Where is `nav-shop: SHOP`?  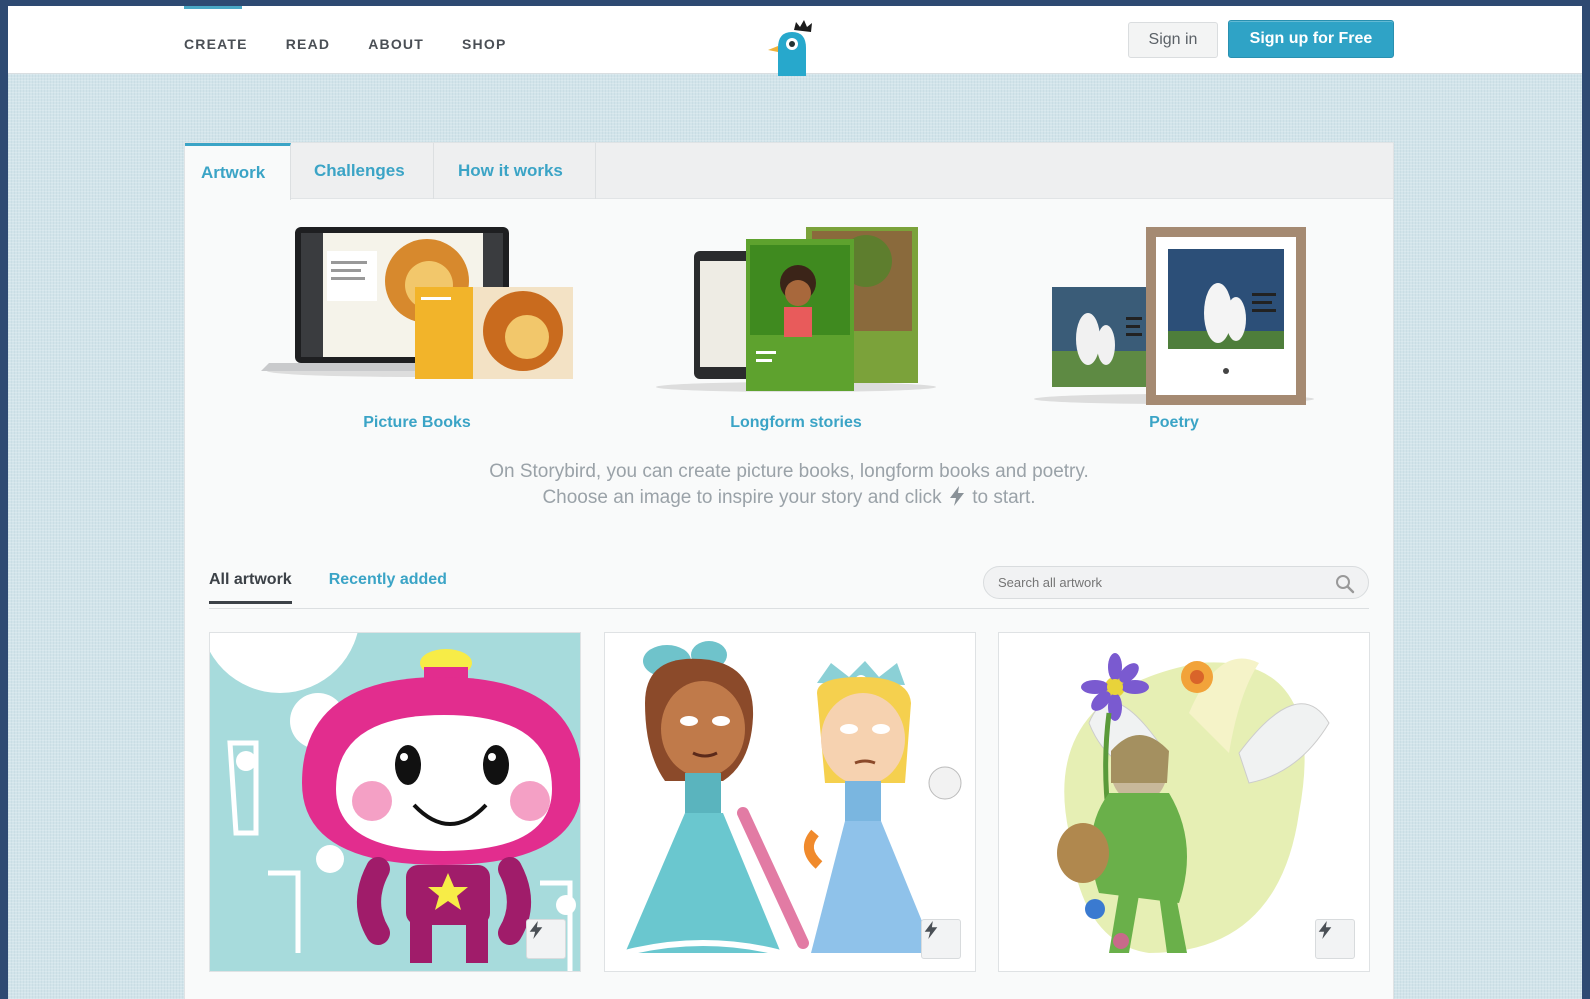 nav-shop: SHOP is located at coordinates (484, 44).